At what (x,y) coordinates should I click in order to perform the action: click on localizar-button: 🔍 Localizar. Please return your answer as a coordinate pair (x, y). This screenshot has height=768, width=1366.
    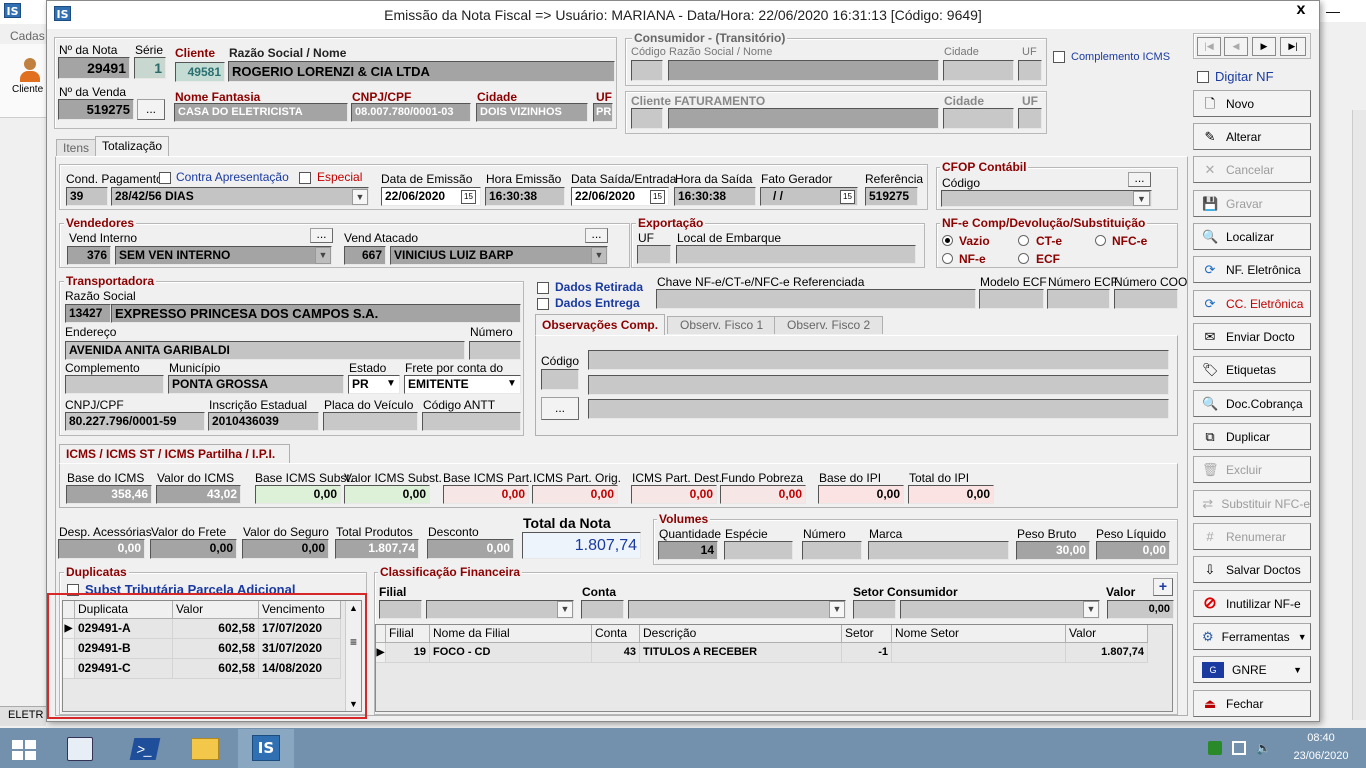
    Looking at the image, I should click on (1252, 236).